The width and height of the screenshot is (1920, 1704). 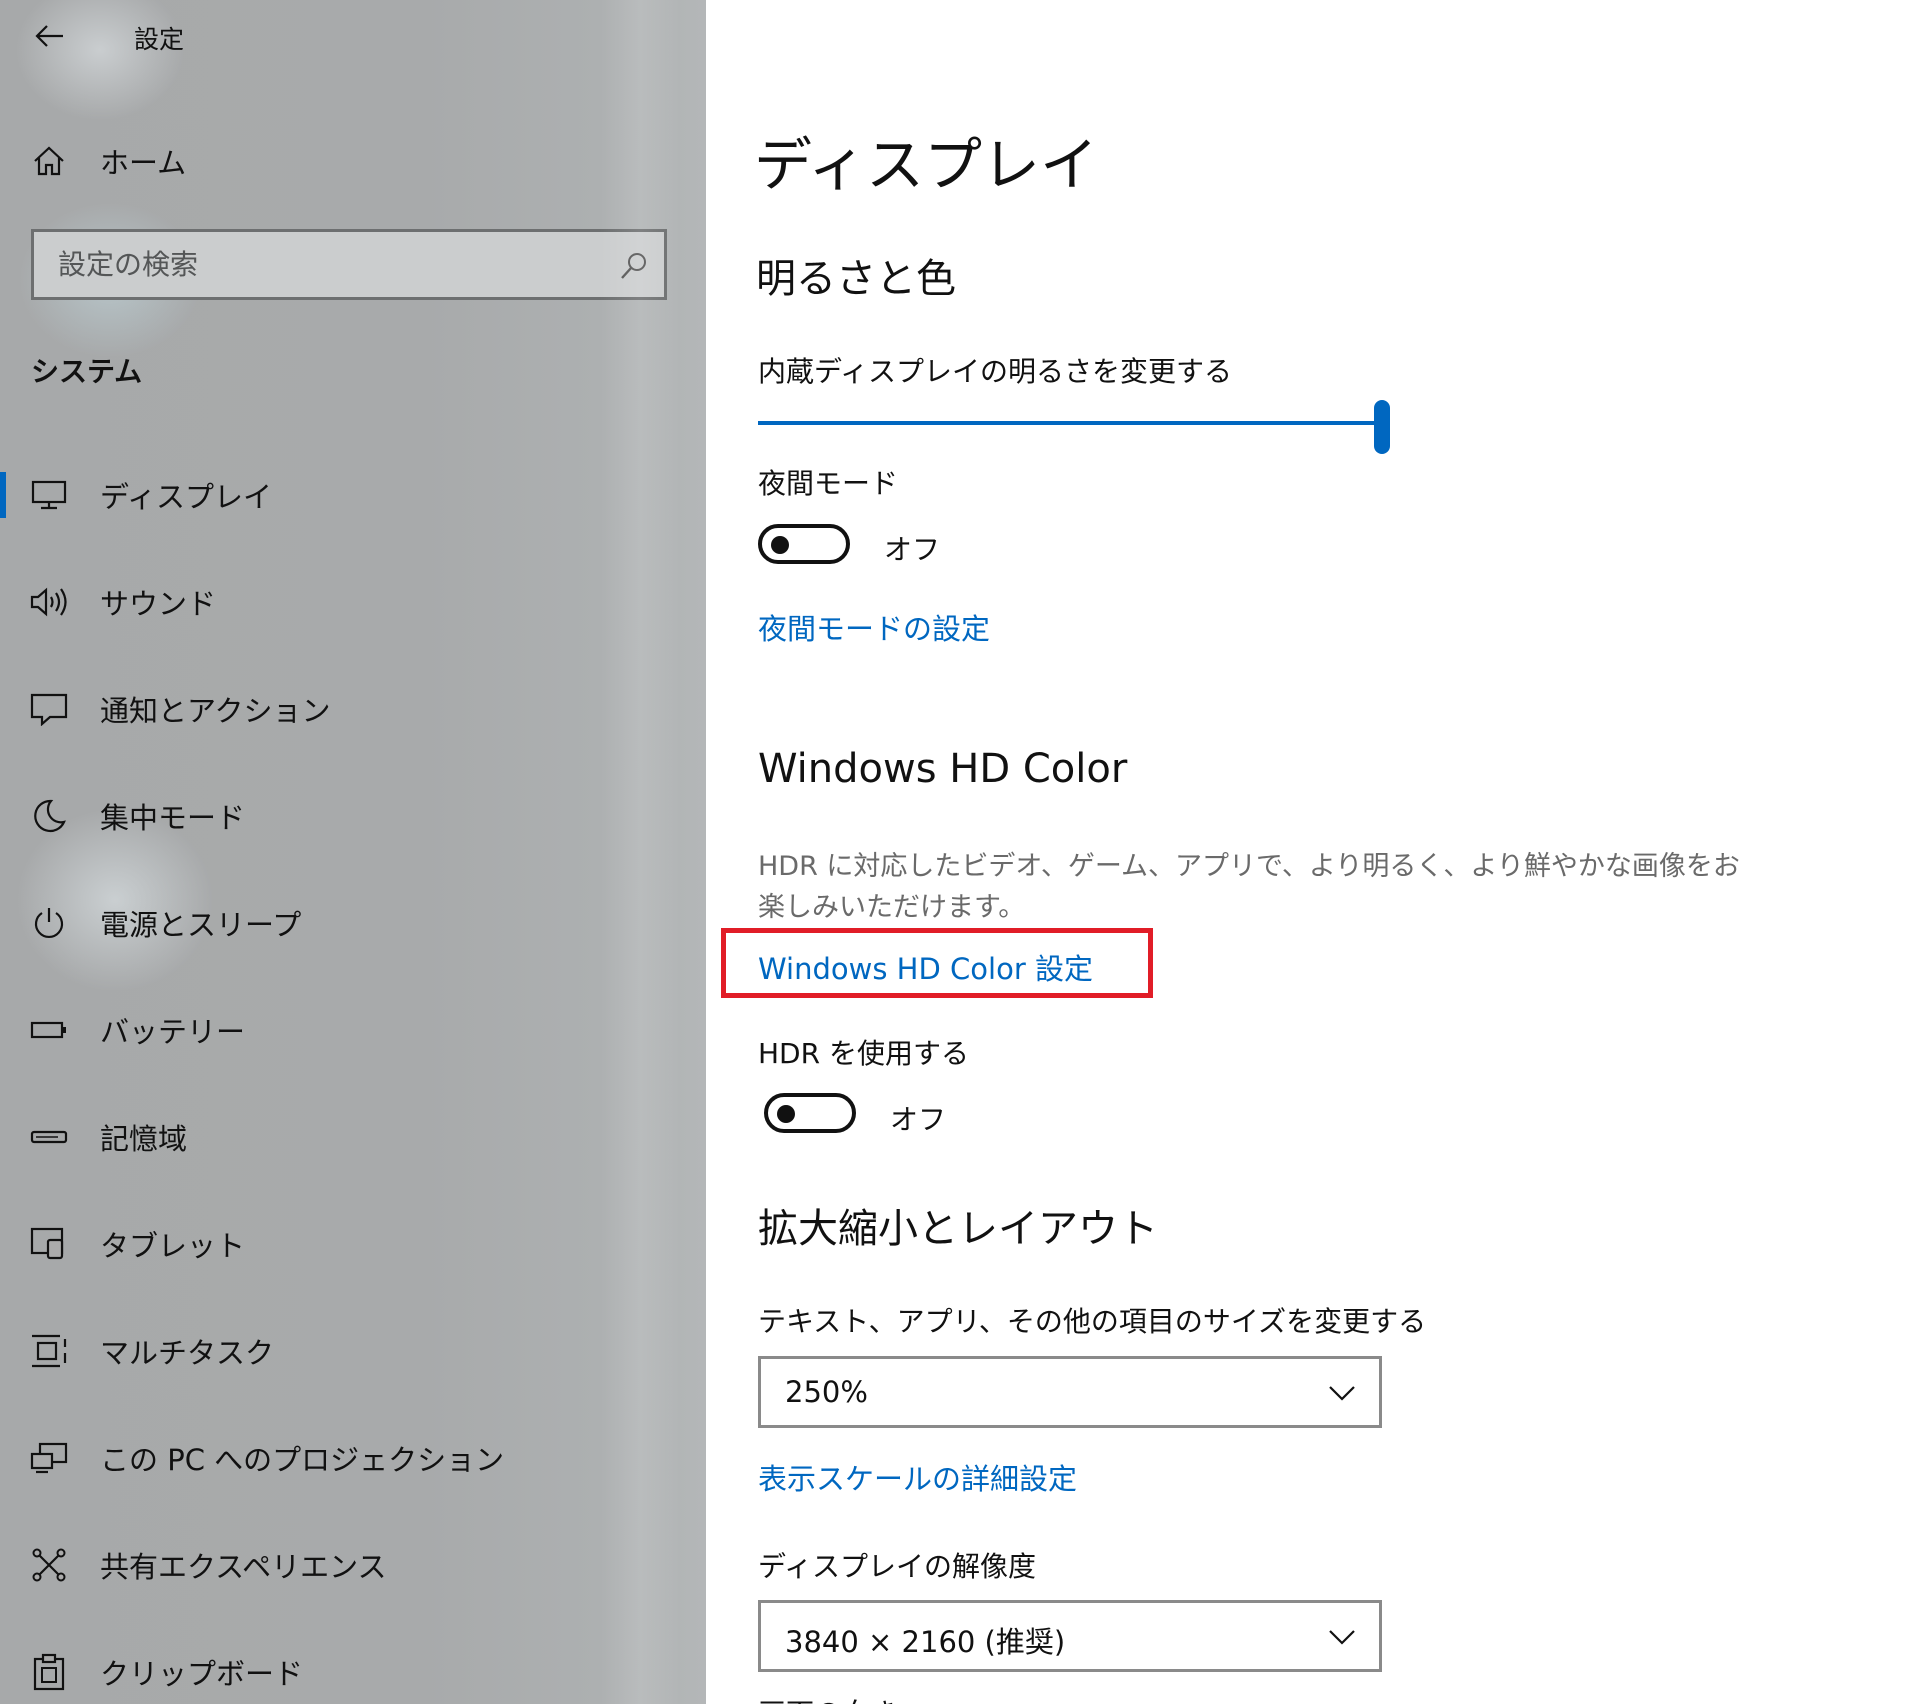 I want to click on page-title: ディスプレイ, so click(x=926, y=165).